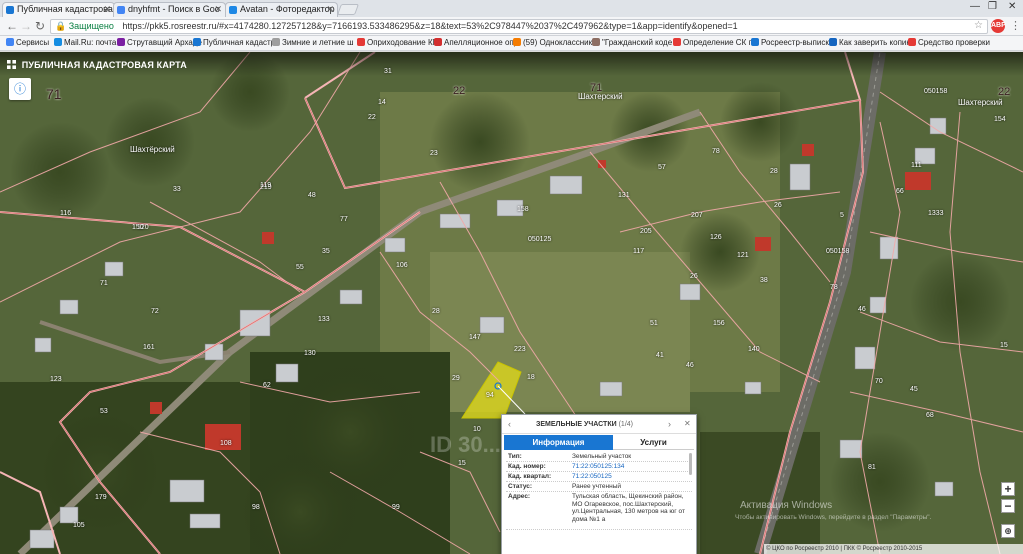  What do you see at coordinates (459, 91) in the screenshot?
I see `district-label: 22` at bounding box center [459, 91].